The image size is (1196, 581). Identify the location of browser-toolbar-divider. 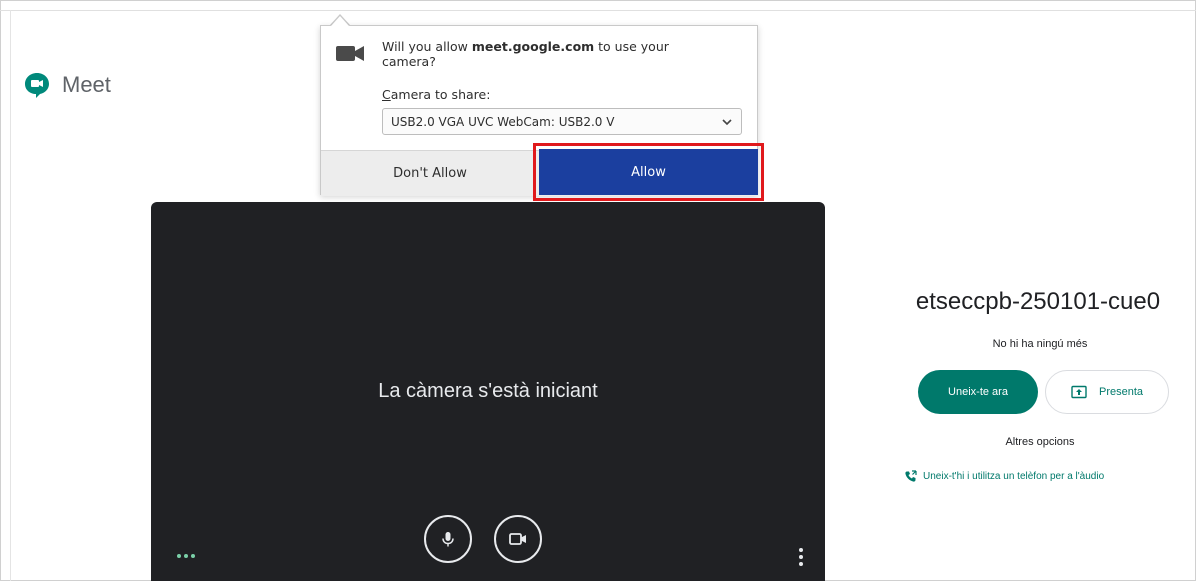
(598, 10).